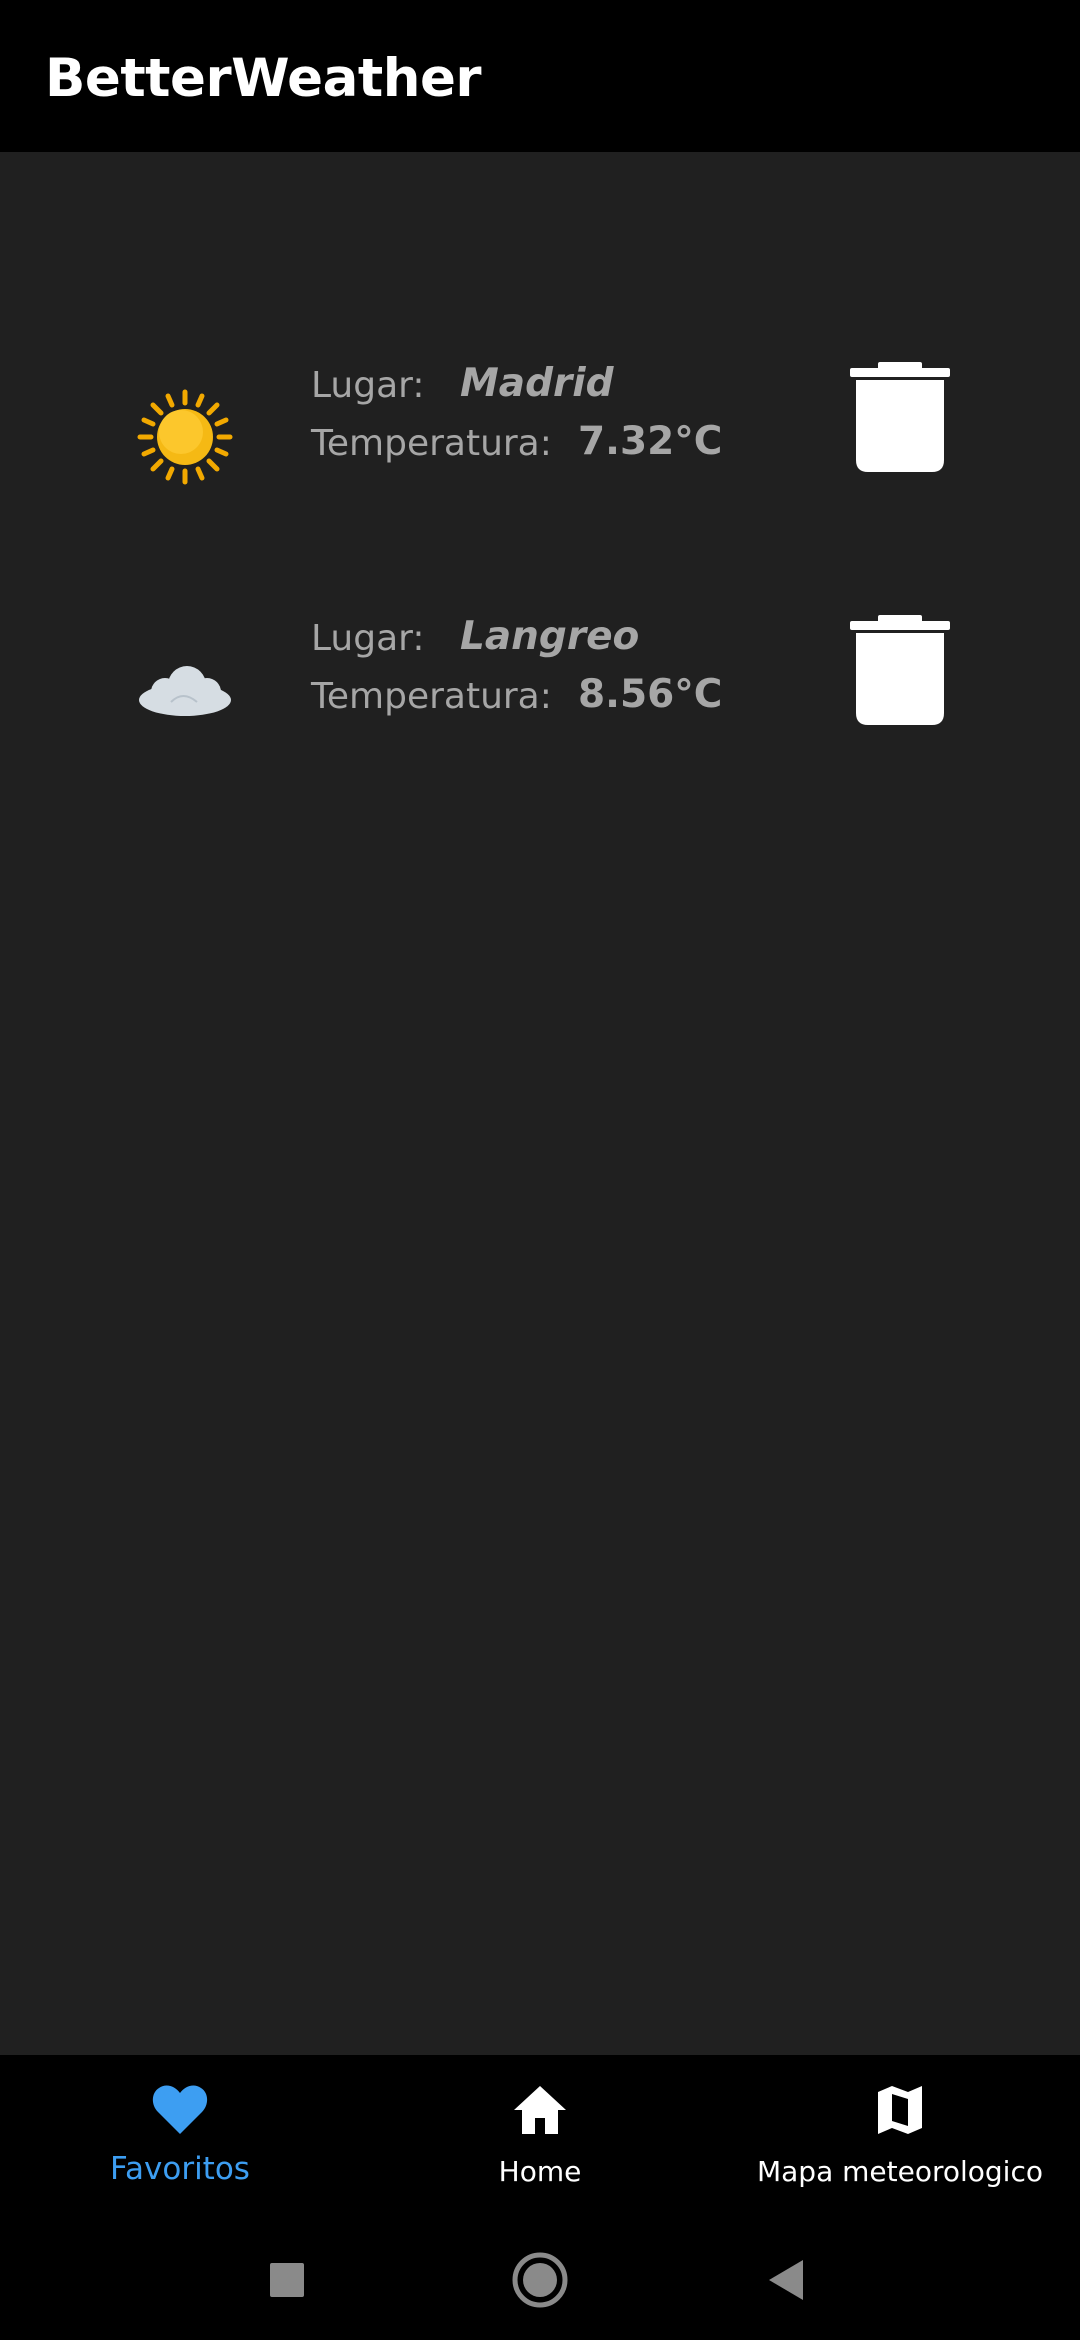  I want to click on back-triangle-icon, so click(786, 2280).